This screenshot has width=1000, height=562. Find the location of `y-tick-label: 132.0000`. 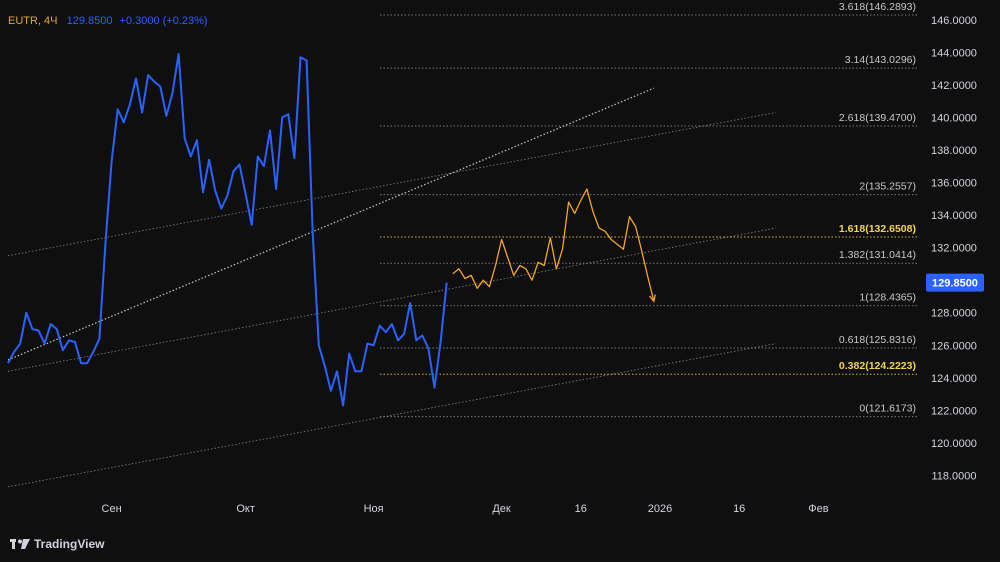

y-tick-label: 132.0000 is located at coordinates (954, 249).